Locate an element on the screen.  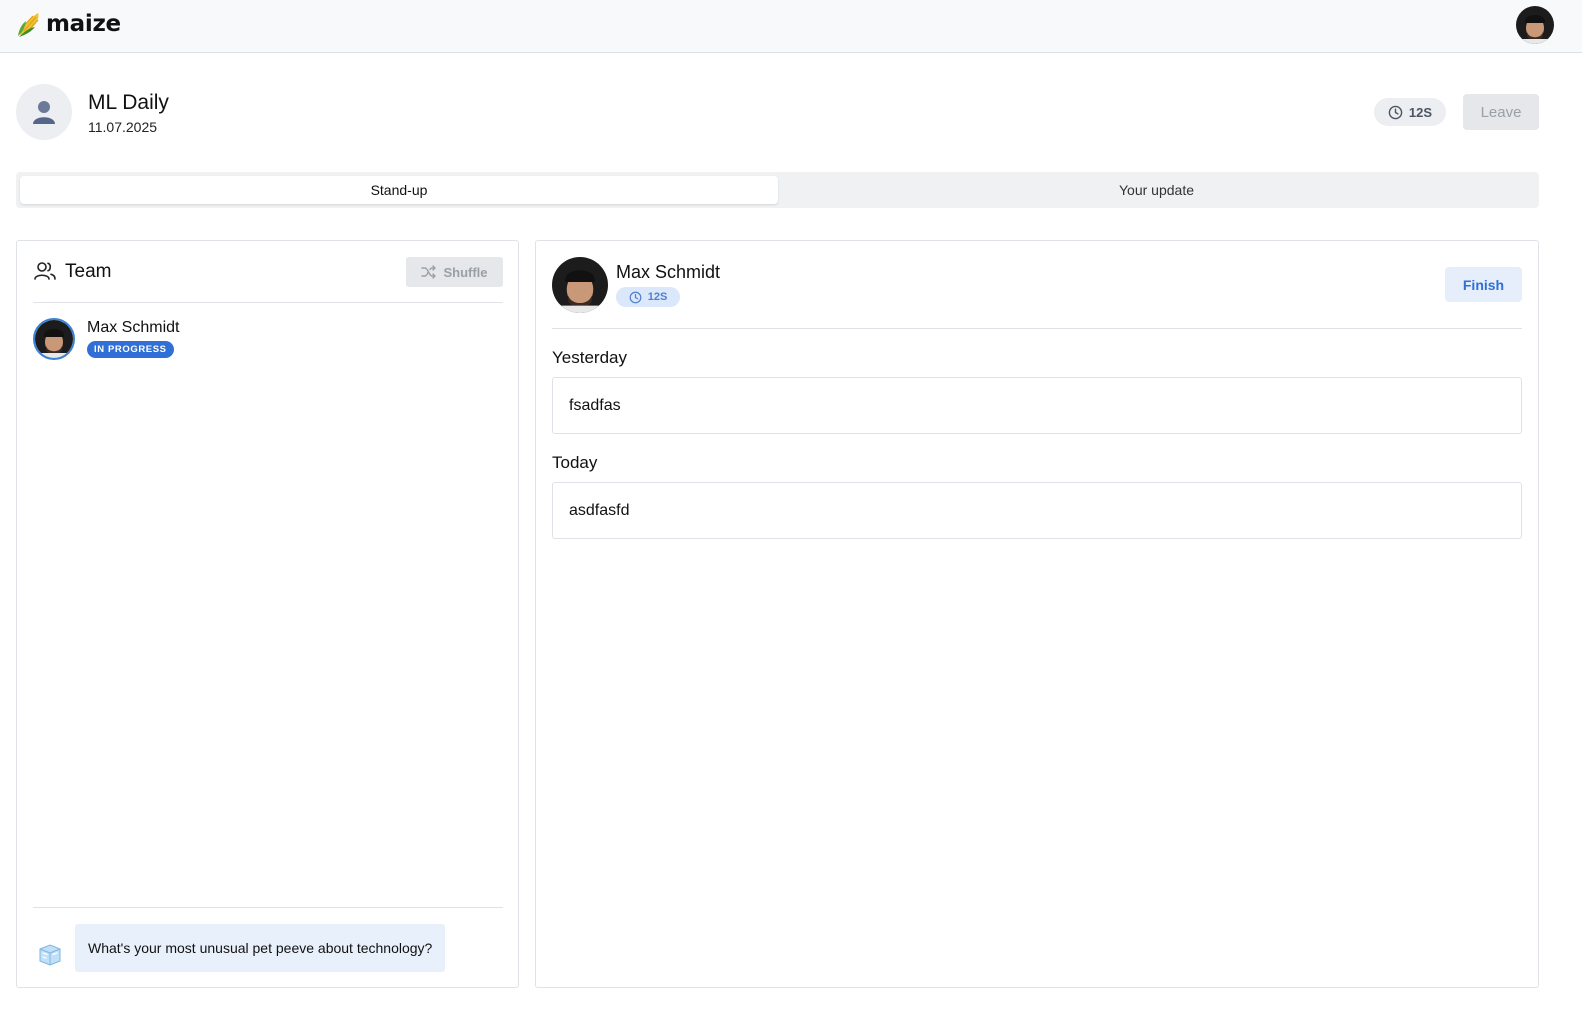
speaker-avatar is located at coordinates (580, 285).